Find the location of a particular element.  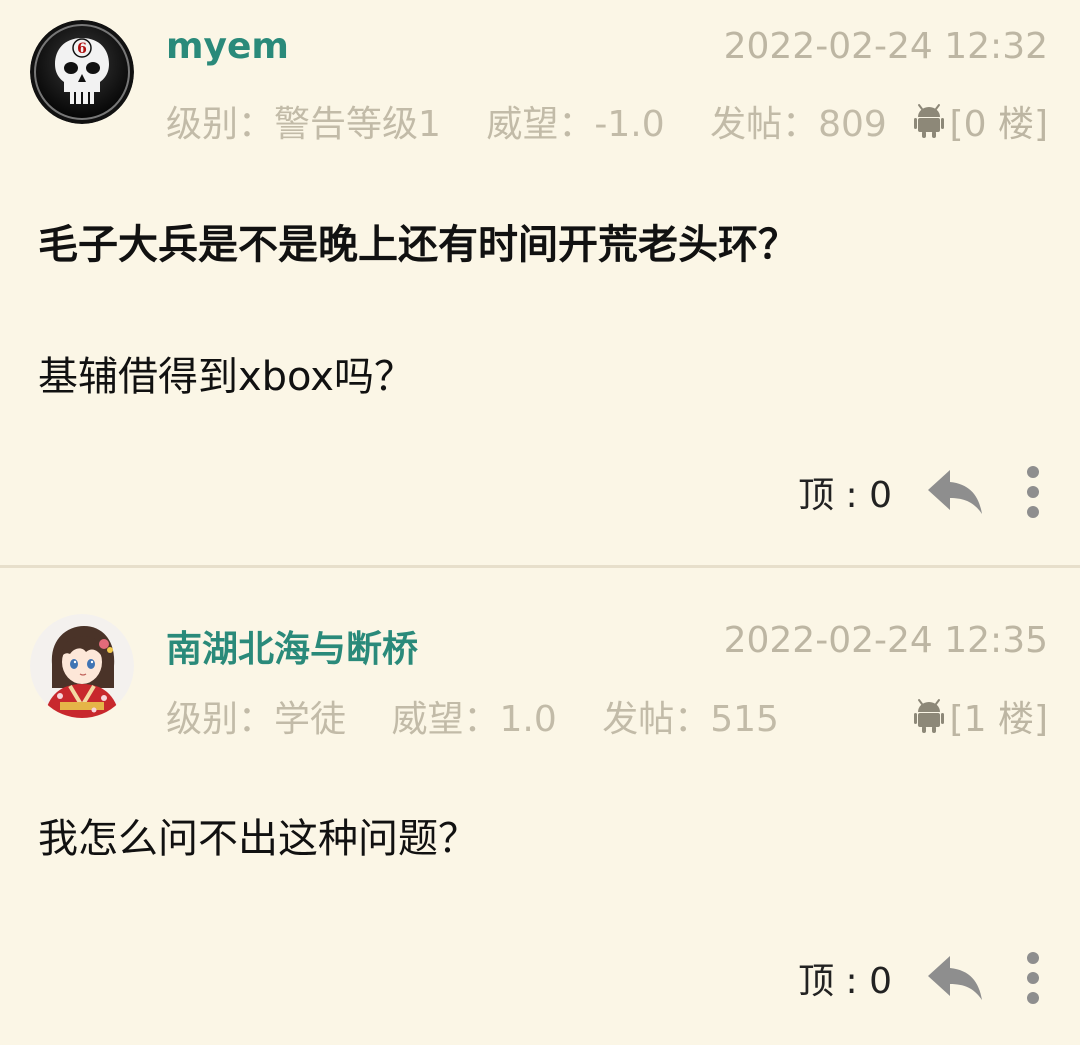

user-prestige: 威望：1.0 is located at coordinates (474, 719).